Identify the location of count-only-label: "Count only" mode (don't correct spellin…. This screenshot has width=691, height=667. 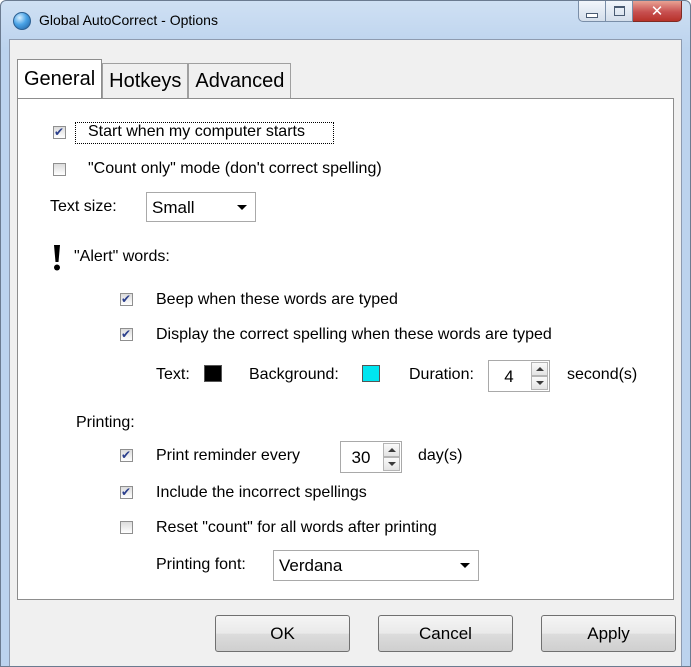
(235, 169).